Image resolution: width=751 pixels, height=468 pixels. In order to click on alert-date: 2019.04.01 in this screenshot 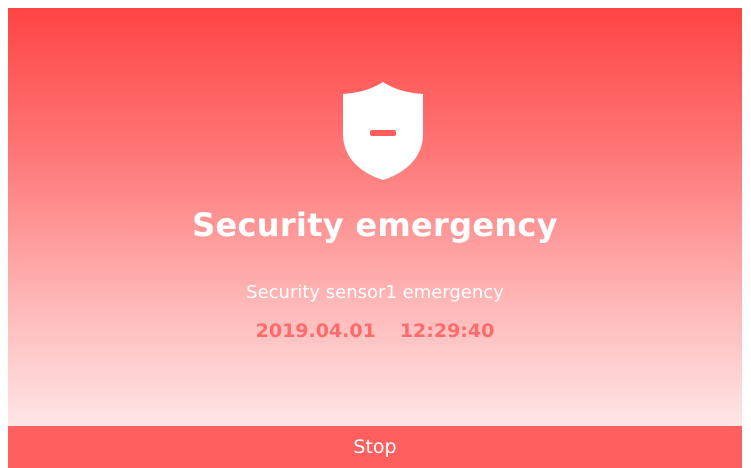, I will do `click(315, 331)`.